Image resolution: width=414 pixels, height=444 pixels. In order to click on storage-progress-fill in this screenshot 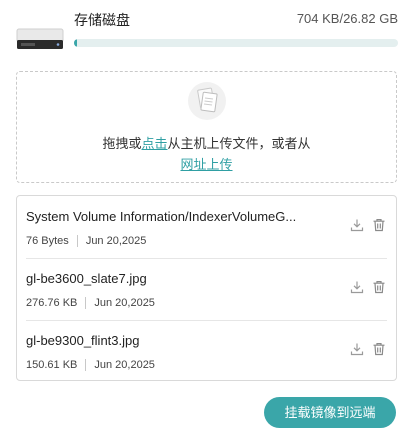, I will do `click(75, 43)`.